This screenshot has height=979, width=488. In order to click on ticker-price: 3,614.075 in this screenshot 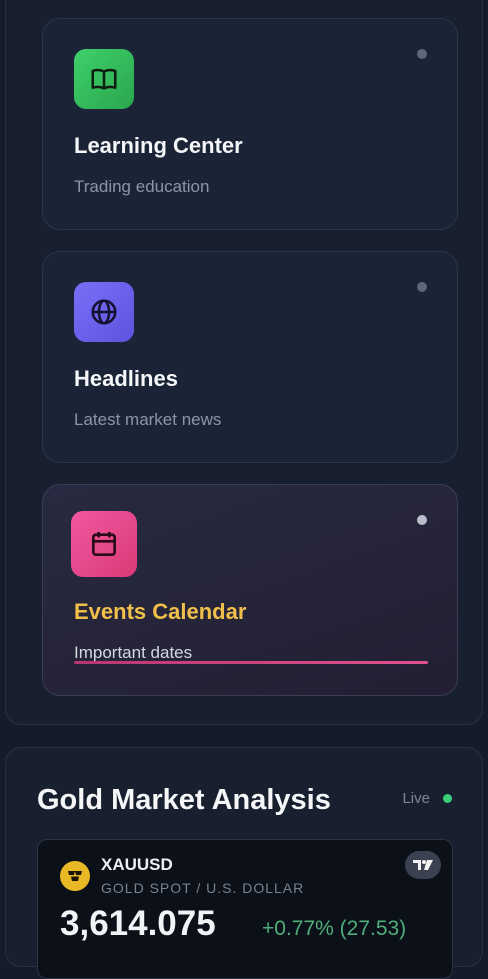, I will do `click(138, 923)`.